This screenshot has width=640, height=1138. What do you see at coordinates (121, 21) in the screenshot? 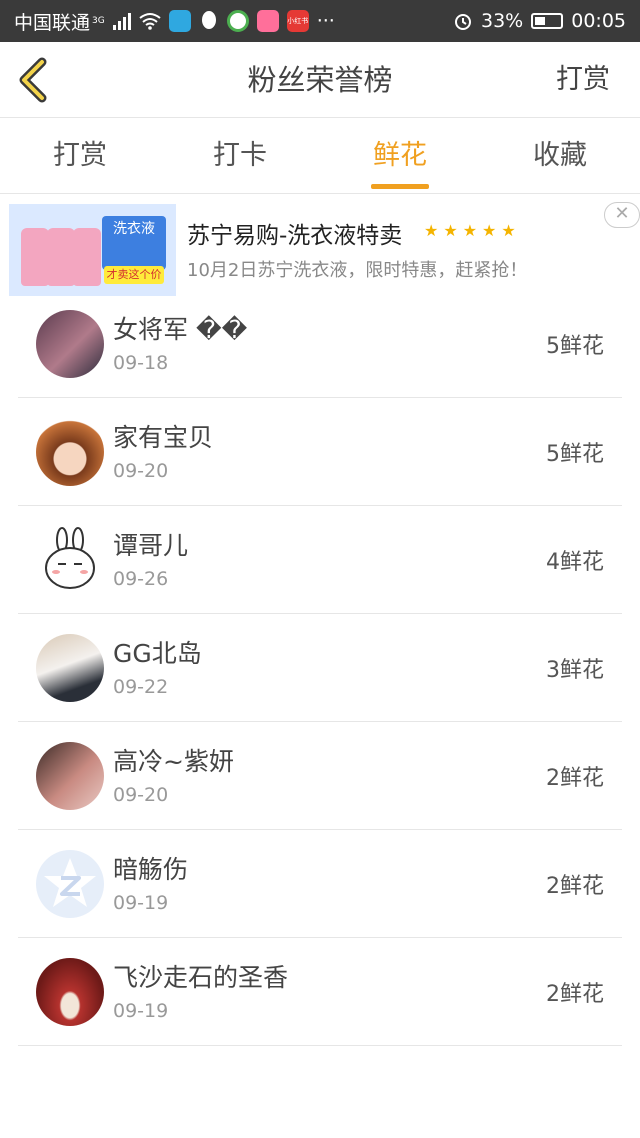
I see `signal-icon` at bounding box center [121, 21].